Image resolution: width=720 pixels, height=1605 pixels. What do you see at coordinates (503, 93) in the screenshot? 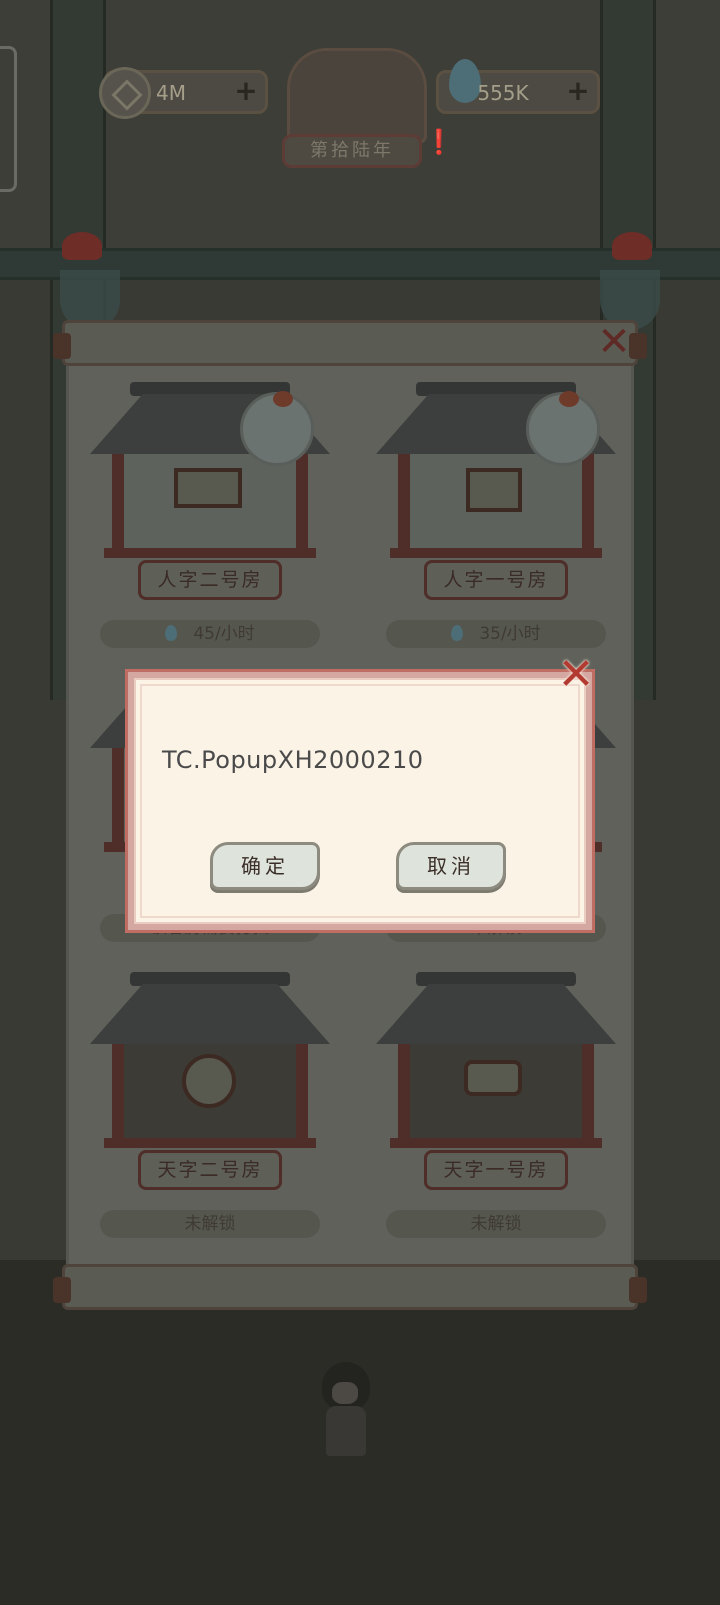
I see `water-value: 555K` at bounding box center [503, 93].